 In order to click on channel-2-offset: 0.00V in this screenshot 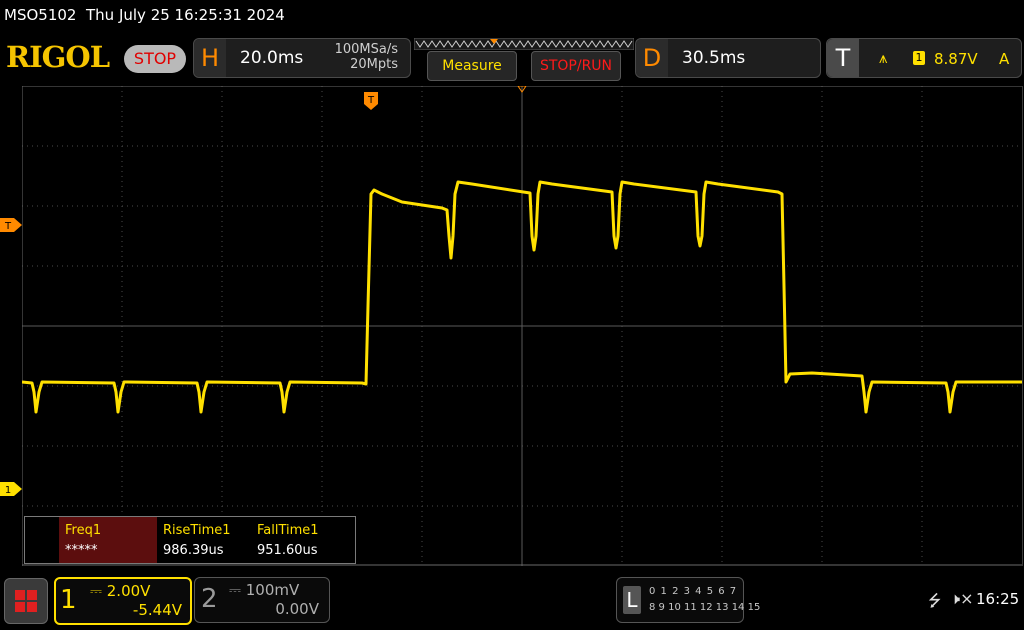, I will do `click(297, 609)`.